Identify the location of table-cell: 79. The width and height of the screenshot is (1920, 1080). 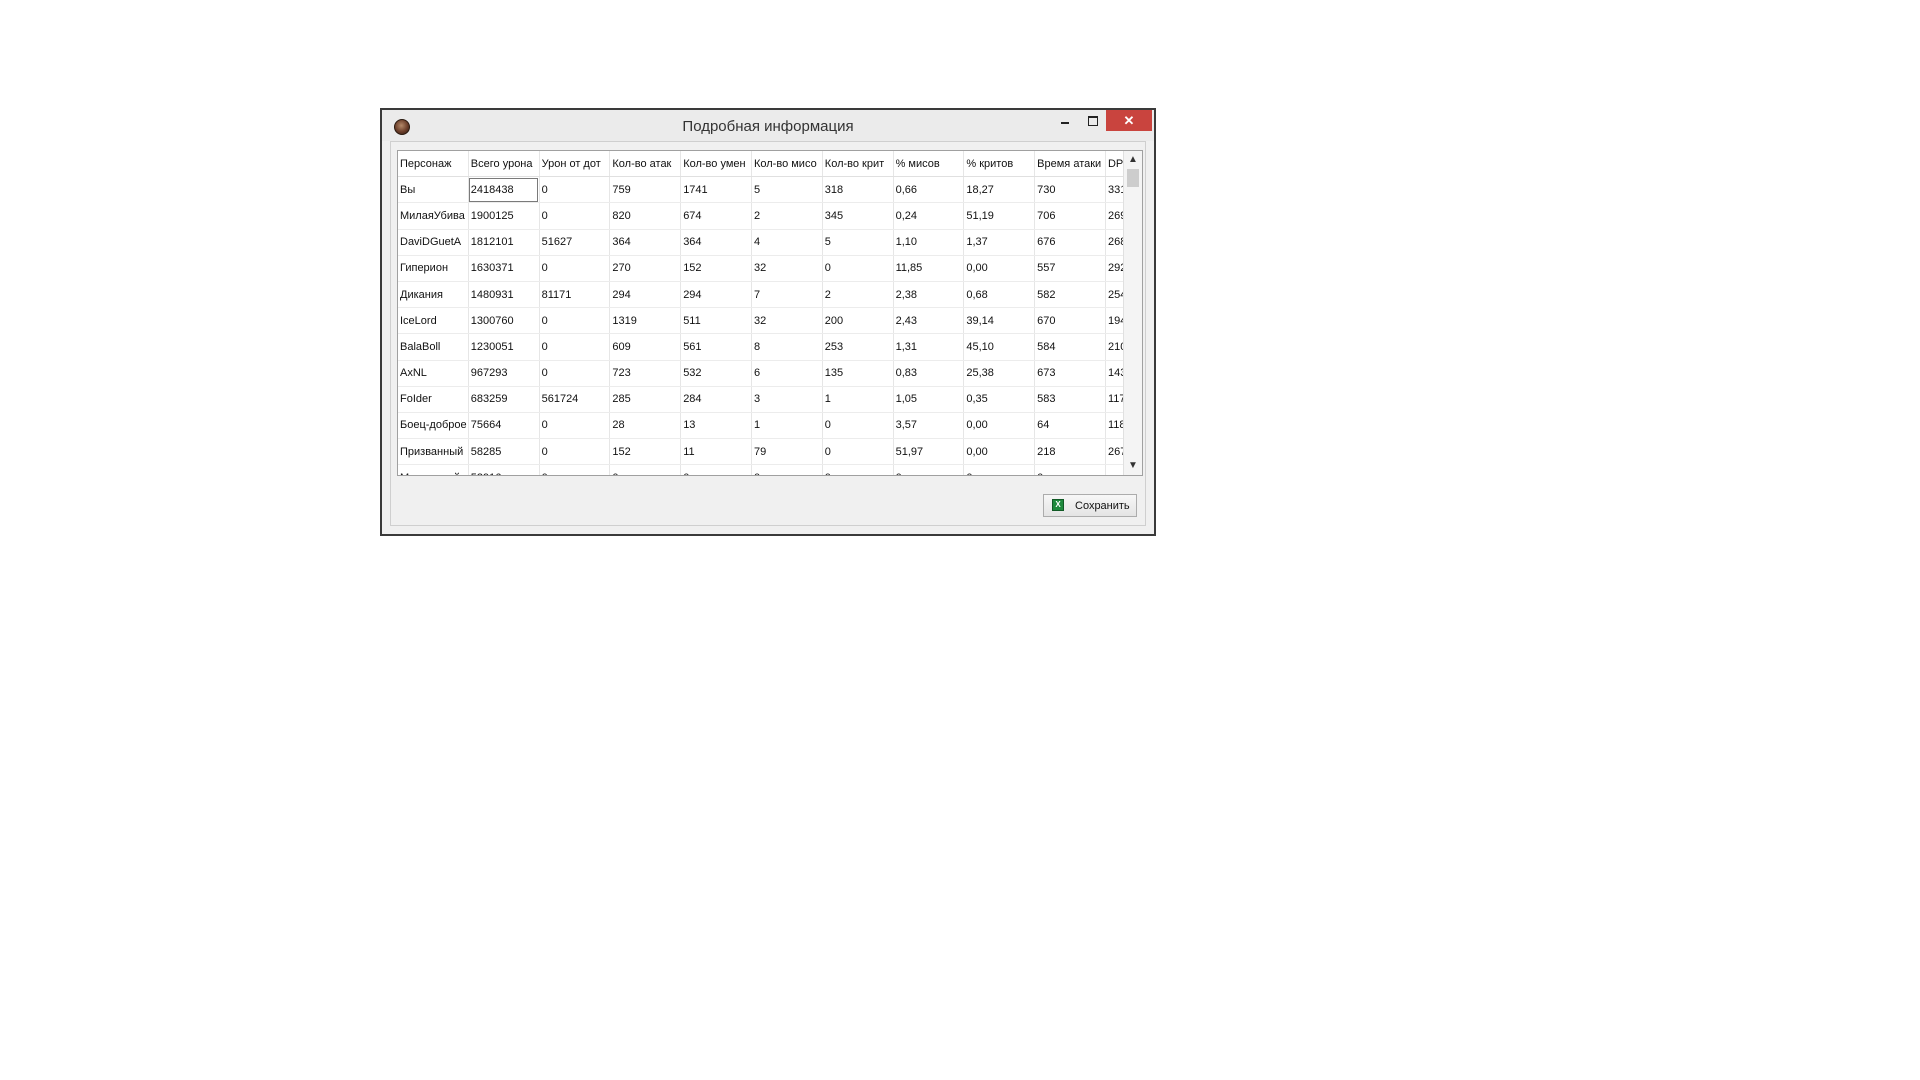
(787, 452).